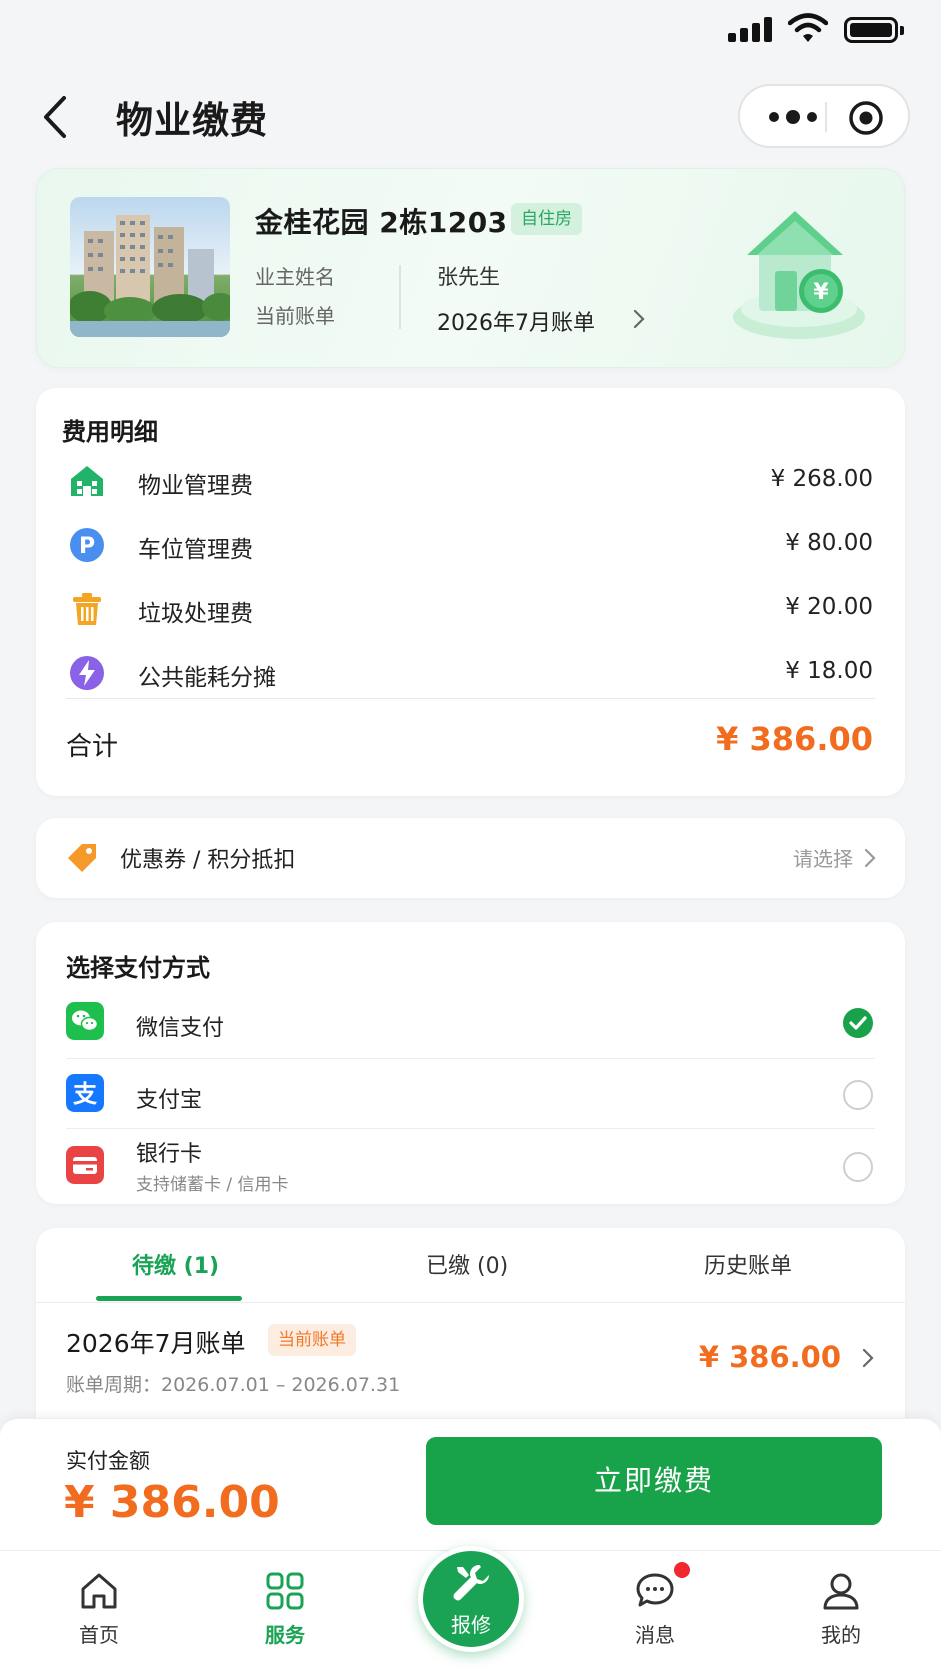 This screenshot has width=941, height=1672. I want to click on current-bill-badge: 当前账单, so click(312, 1340).